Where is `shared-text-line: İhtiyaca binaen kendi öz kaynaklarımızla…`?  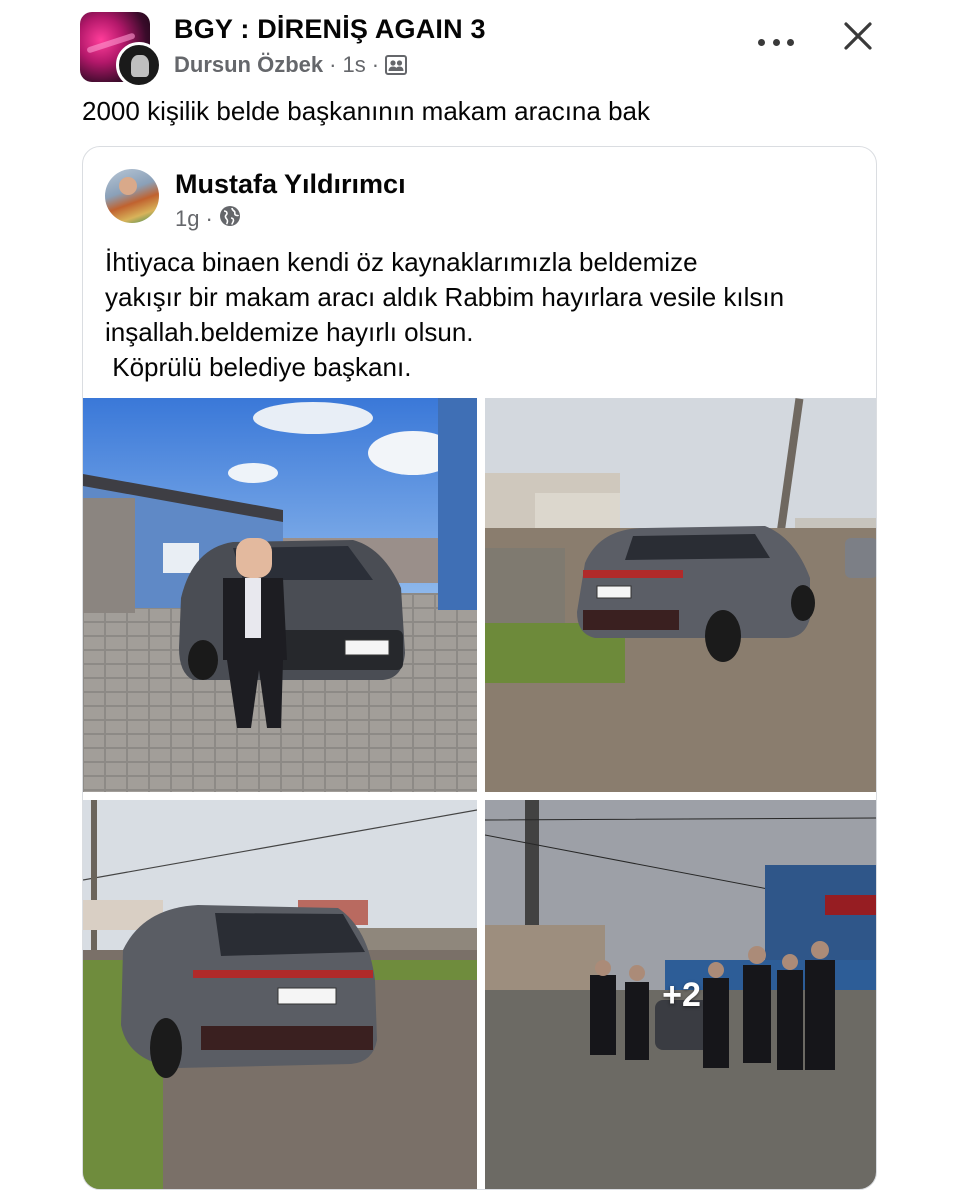 shared-text-line: İhtiyaca binaen kendi öz kaynaklarımızla… is located at coordinates (401, 262).